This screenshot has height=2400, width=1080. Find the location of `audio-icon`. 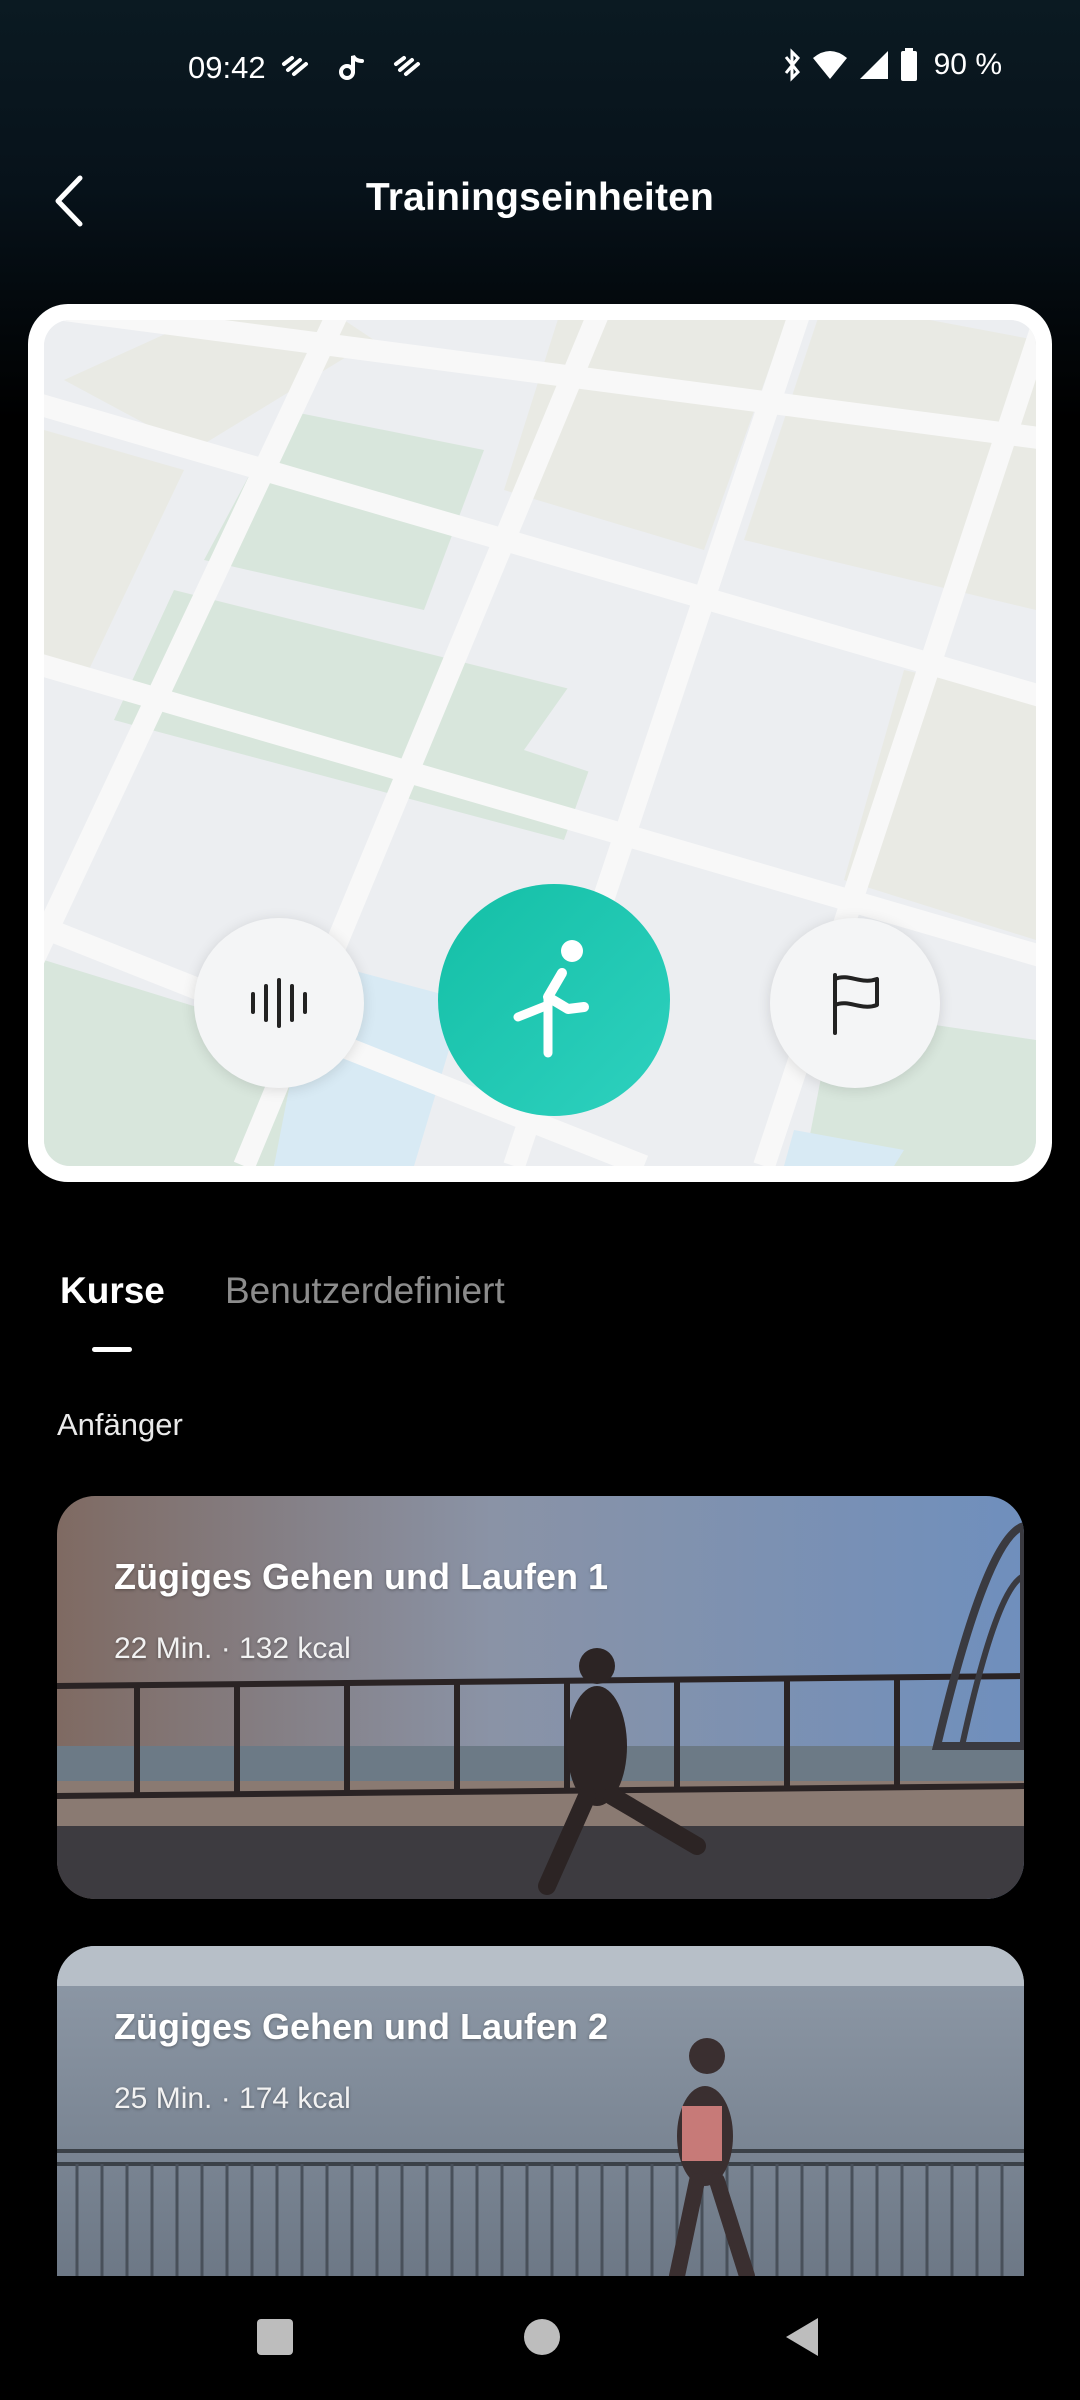

audio-icon is located at coordinates (279, 1003).